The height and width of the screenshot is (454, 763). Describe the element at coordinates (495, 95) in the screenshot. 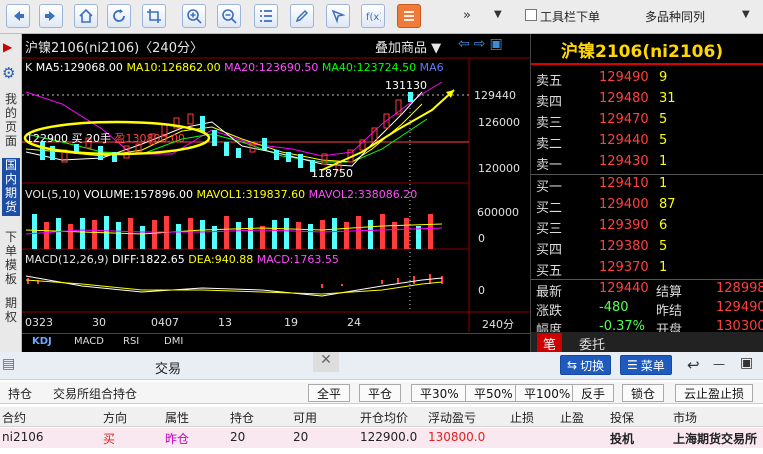

I see `price-tick: 129440` at that location.